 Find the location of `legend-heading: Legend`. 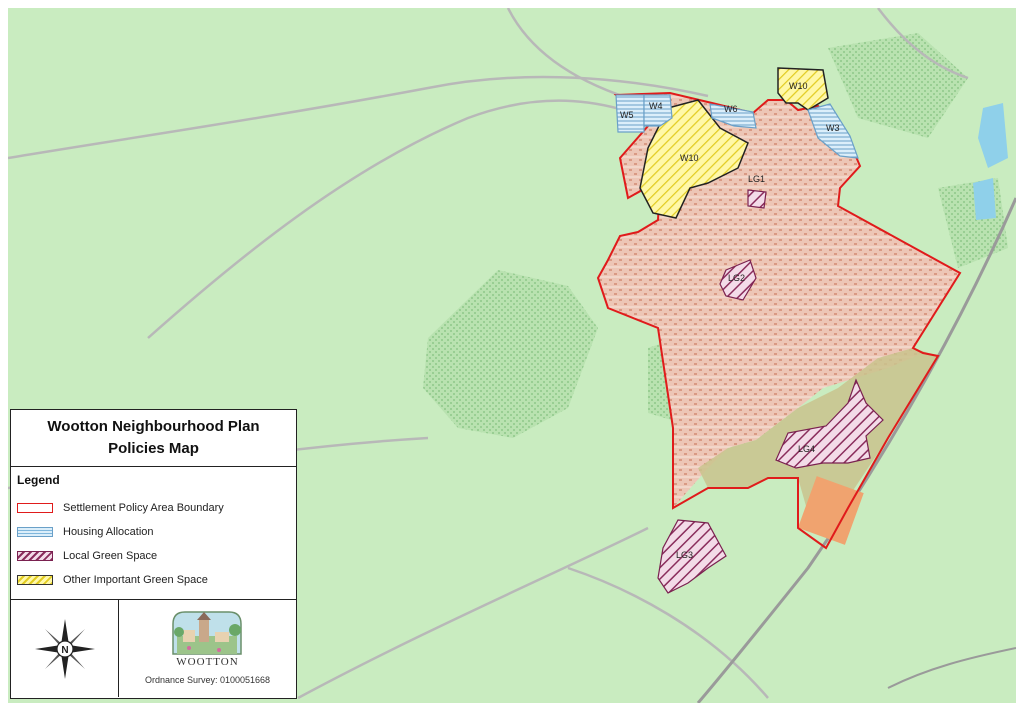

legend-heading: Legend is located at coordinates (38, 480).